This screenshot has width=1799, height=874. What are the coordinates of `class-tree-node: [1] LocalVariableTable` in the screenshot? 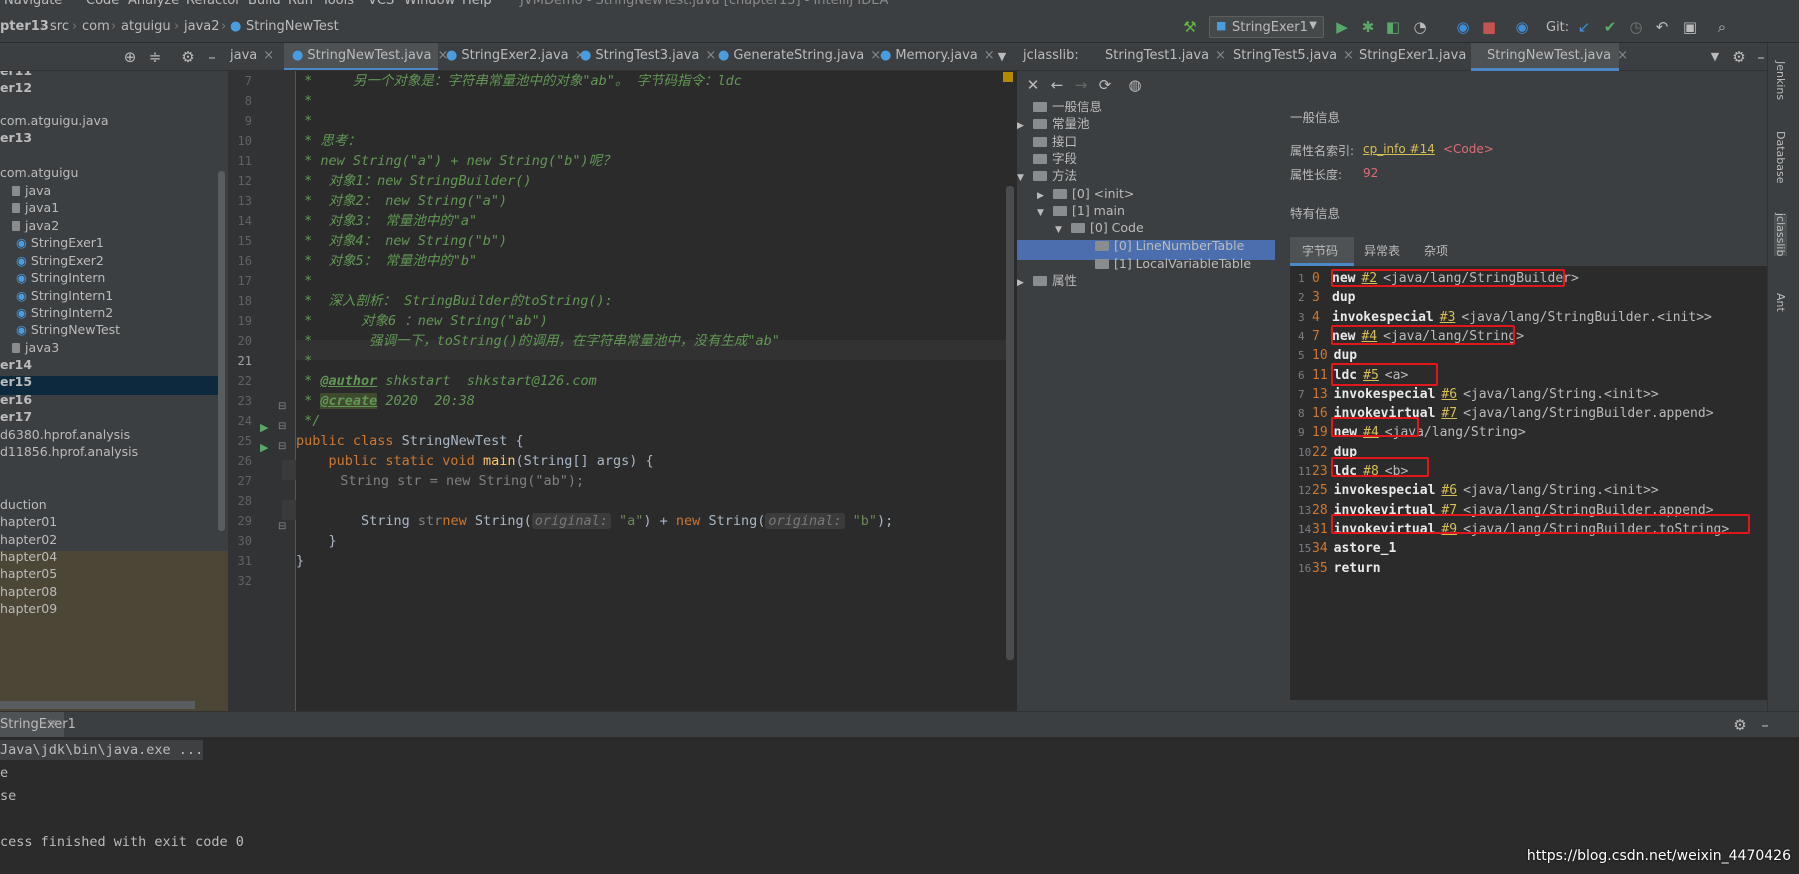 It's located at (1165, 264).